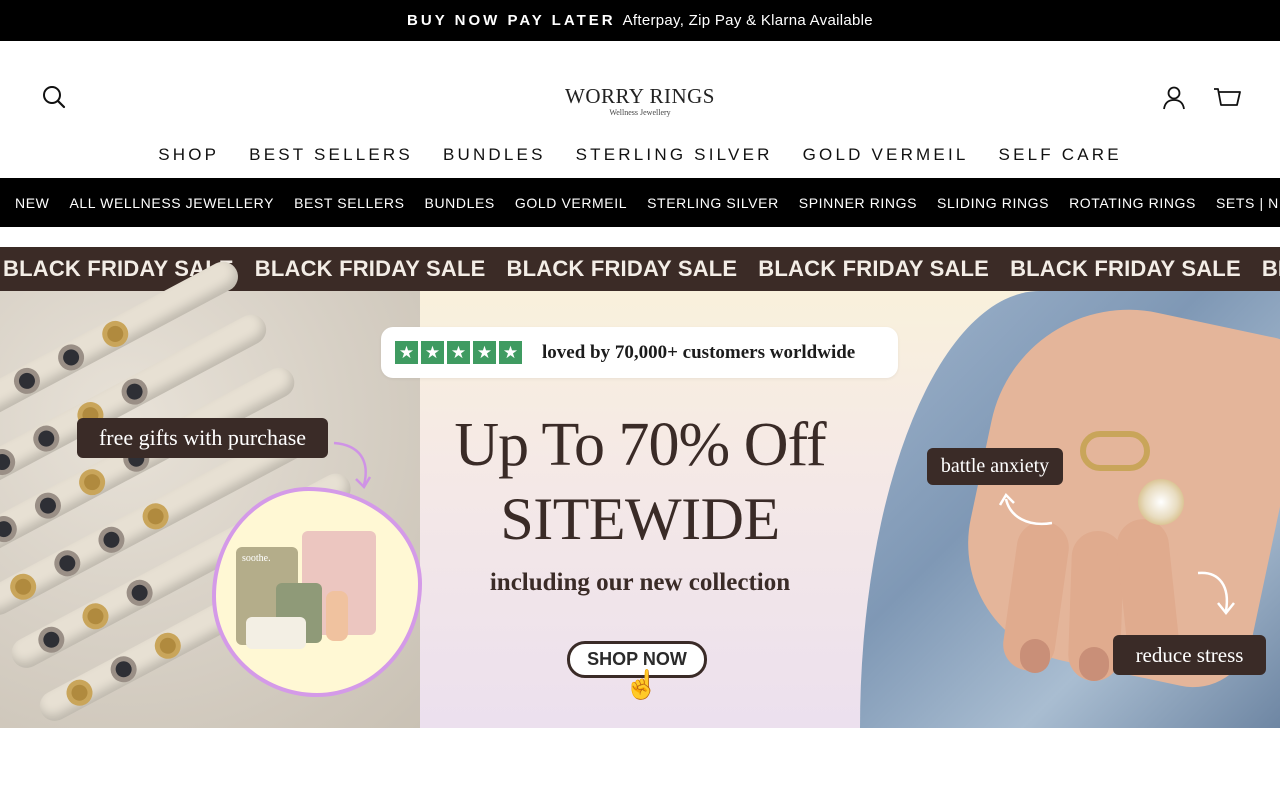 The height and width of the screenshot is (800, 1280). What do you see at coordinates (511, 20) in the screenshot?
I see `announcement-bold: BUY NOW PAY LATER` at bounding box center [511, 20].